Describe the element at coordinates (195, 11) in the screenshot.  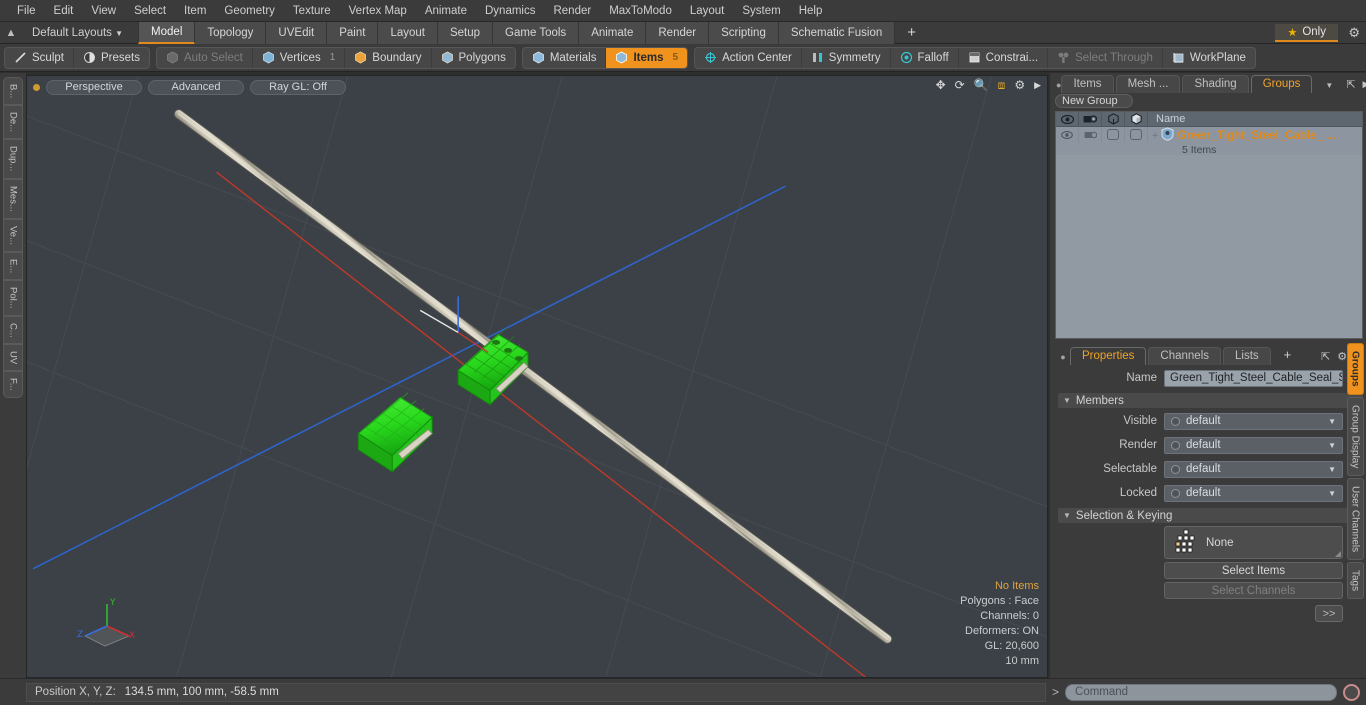
I see `menu-item-item: Item` at that location.